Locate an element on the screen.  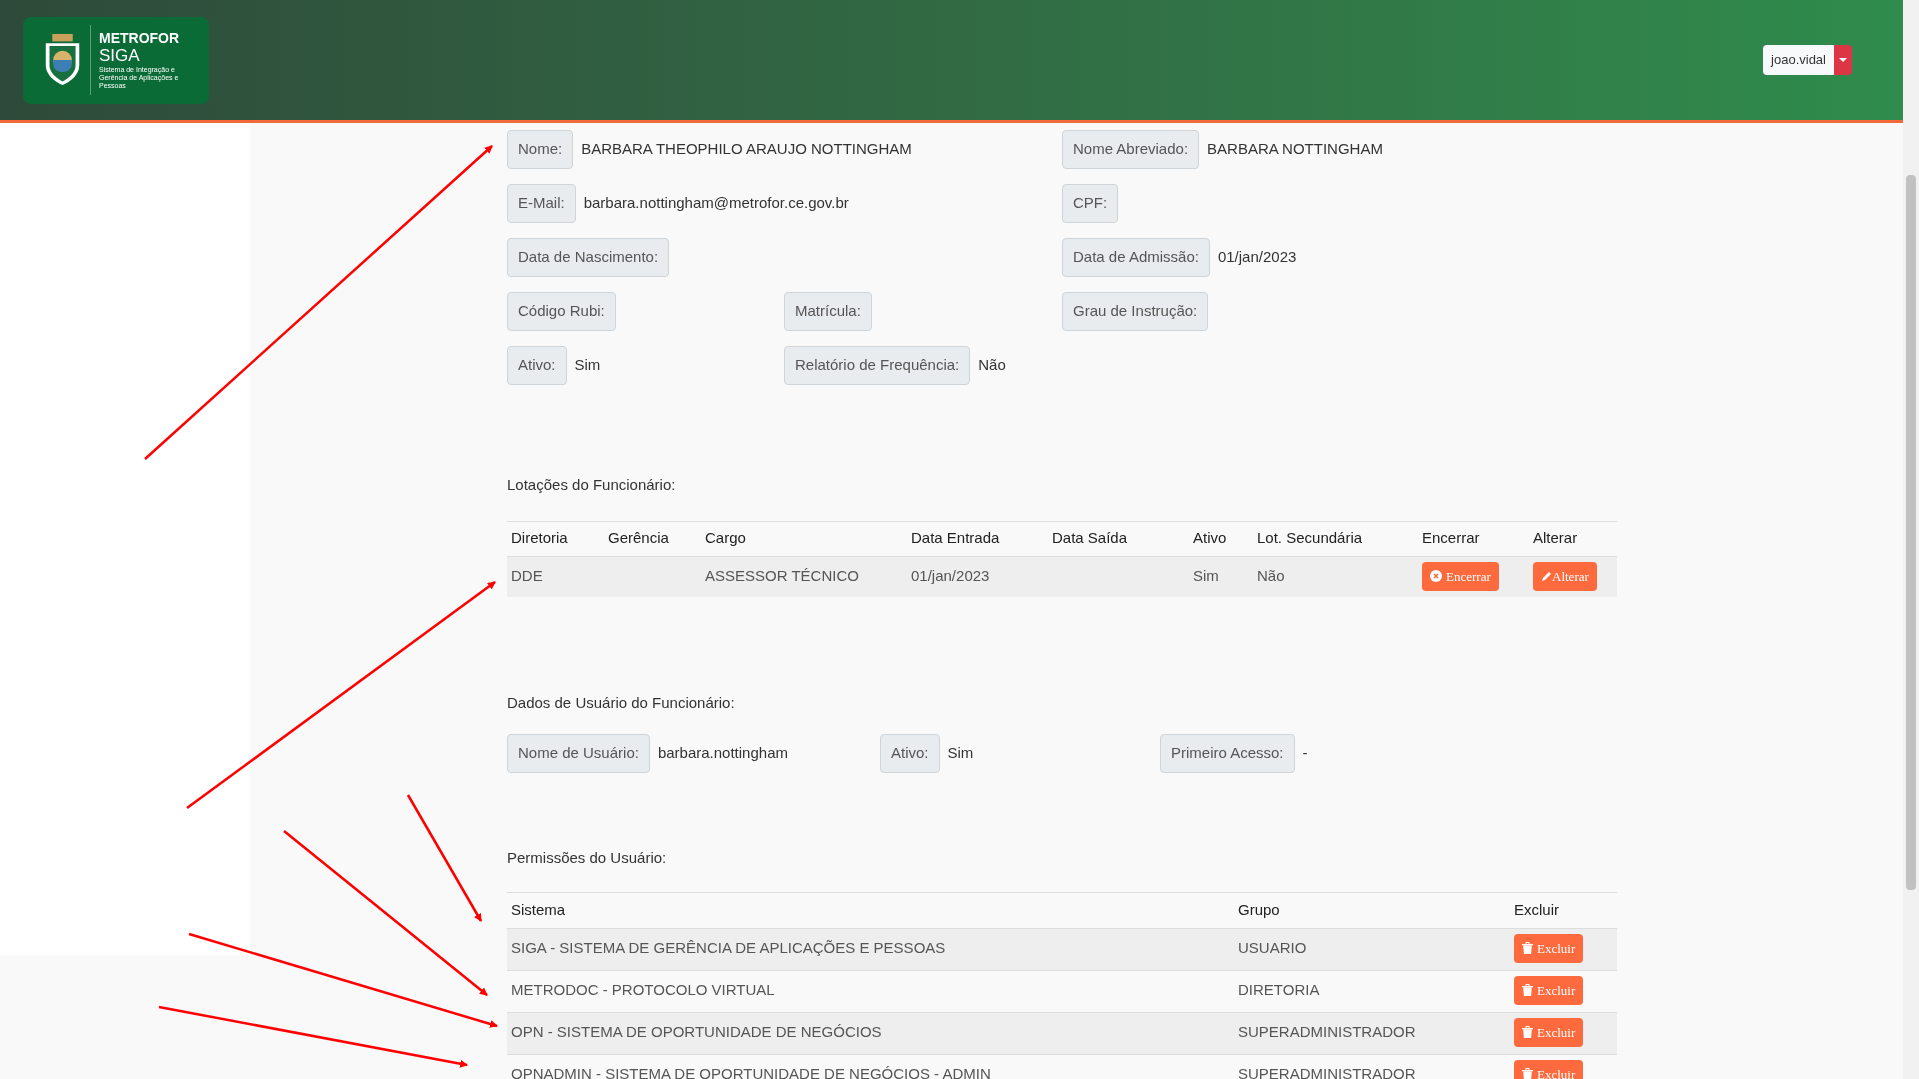
field-label: E-Mail: is located at coordinates (541, 203).